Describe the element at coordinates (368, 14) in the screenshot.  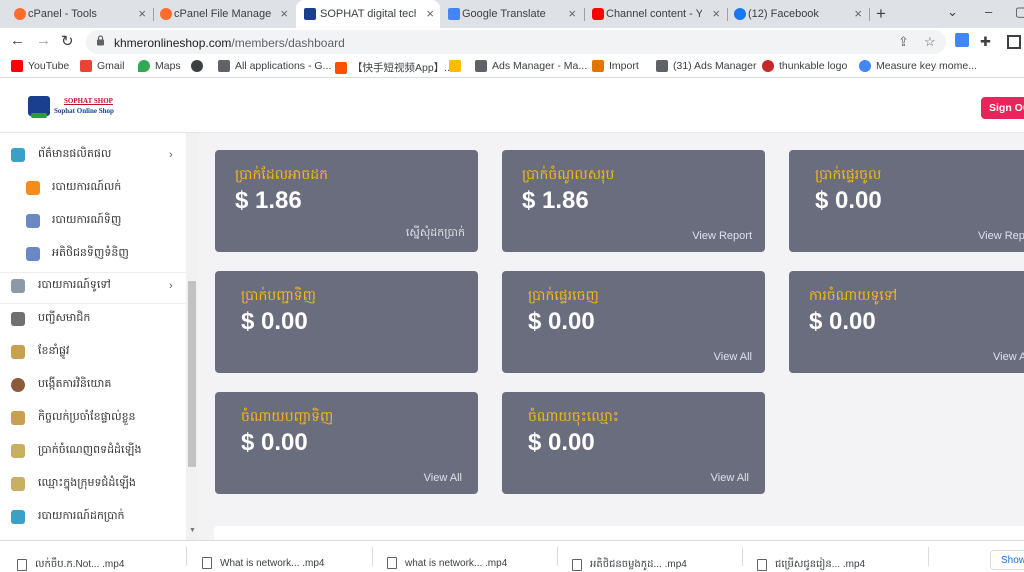
I see `tab-sophat-digital: SOPHAT digital techn ×` at that location.